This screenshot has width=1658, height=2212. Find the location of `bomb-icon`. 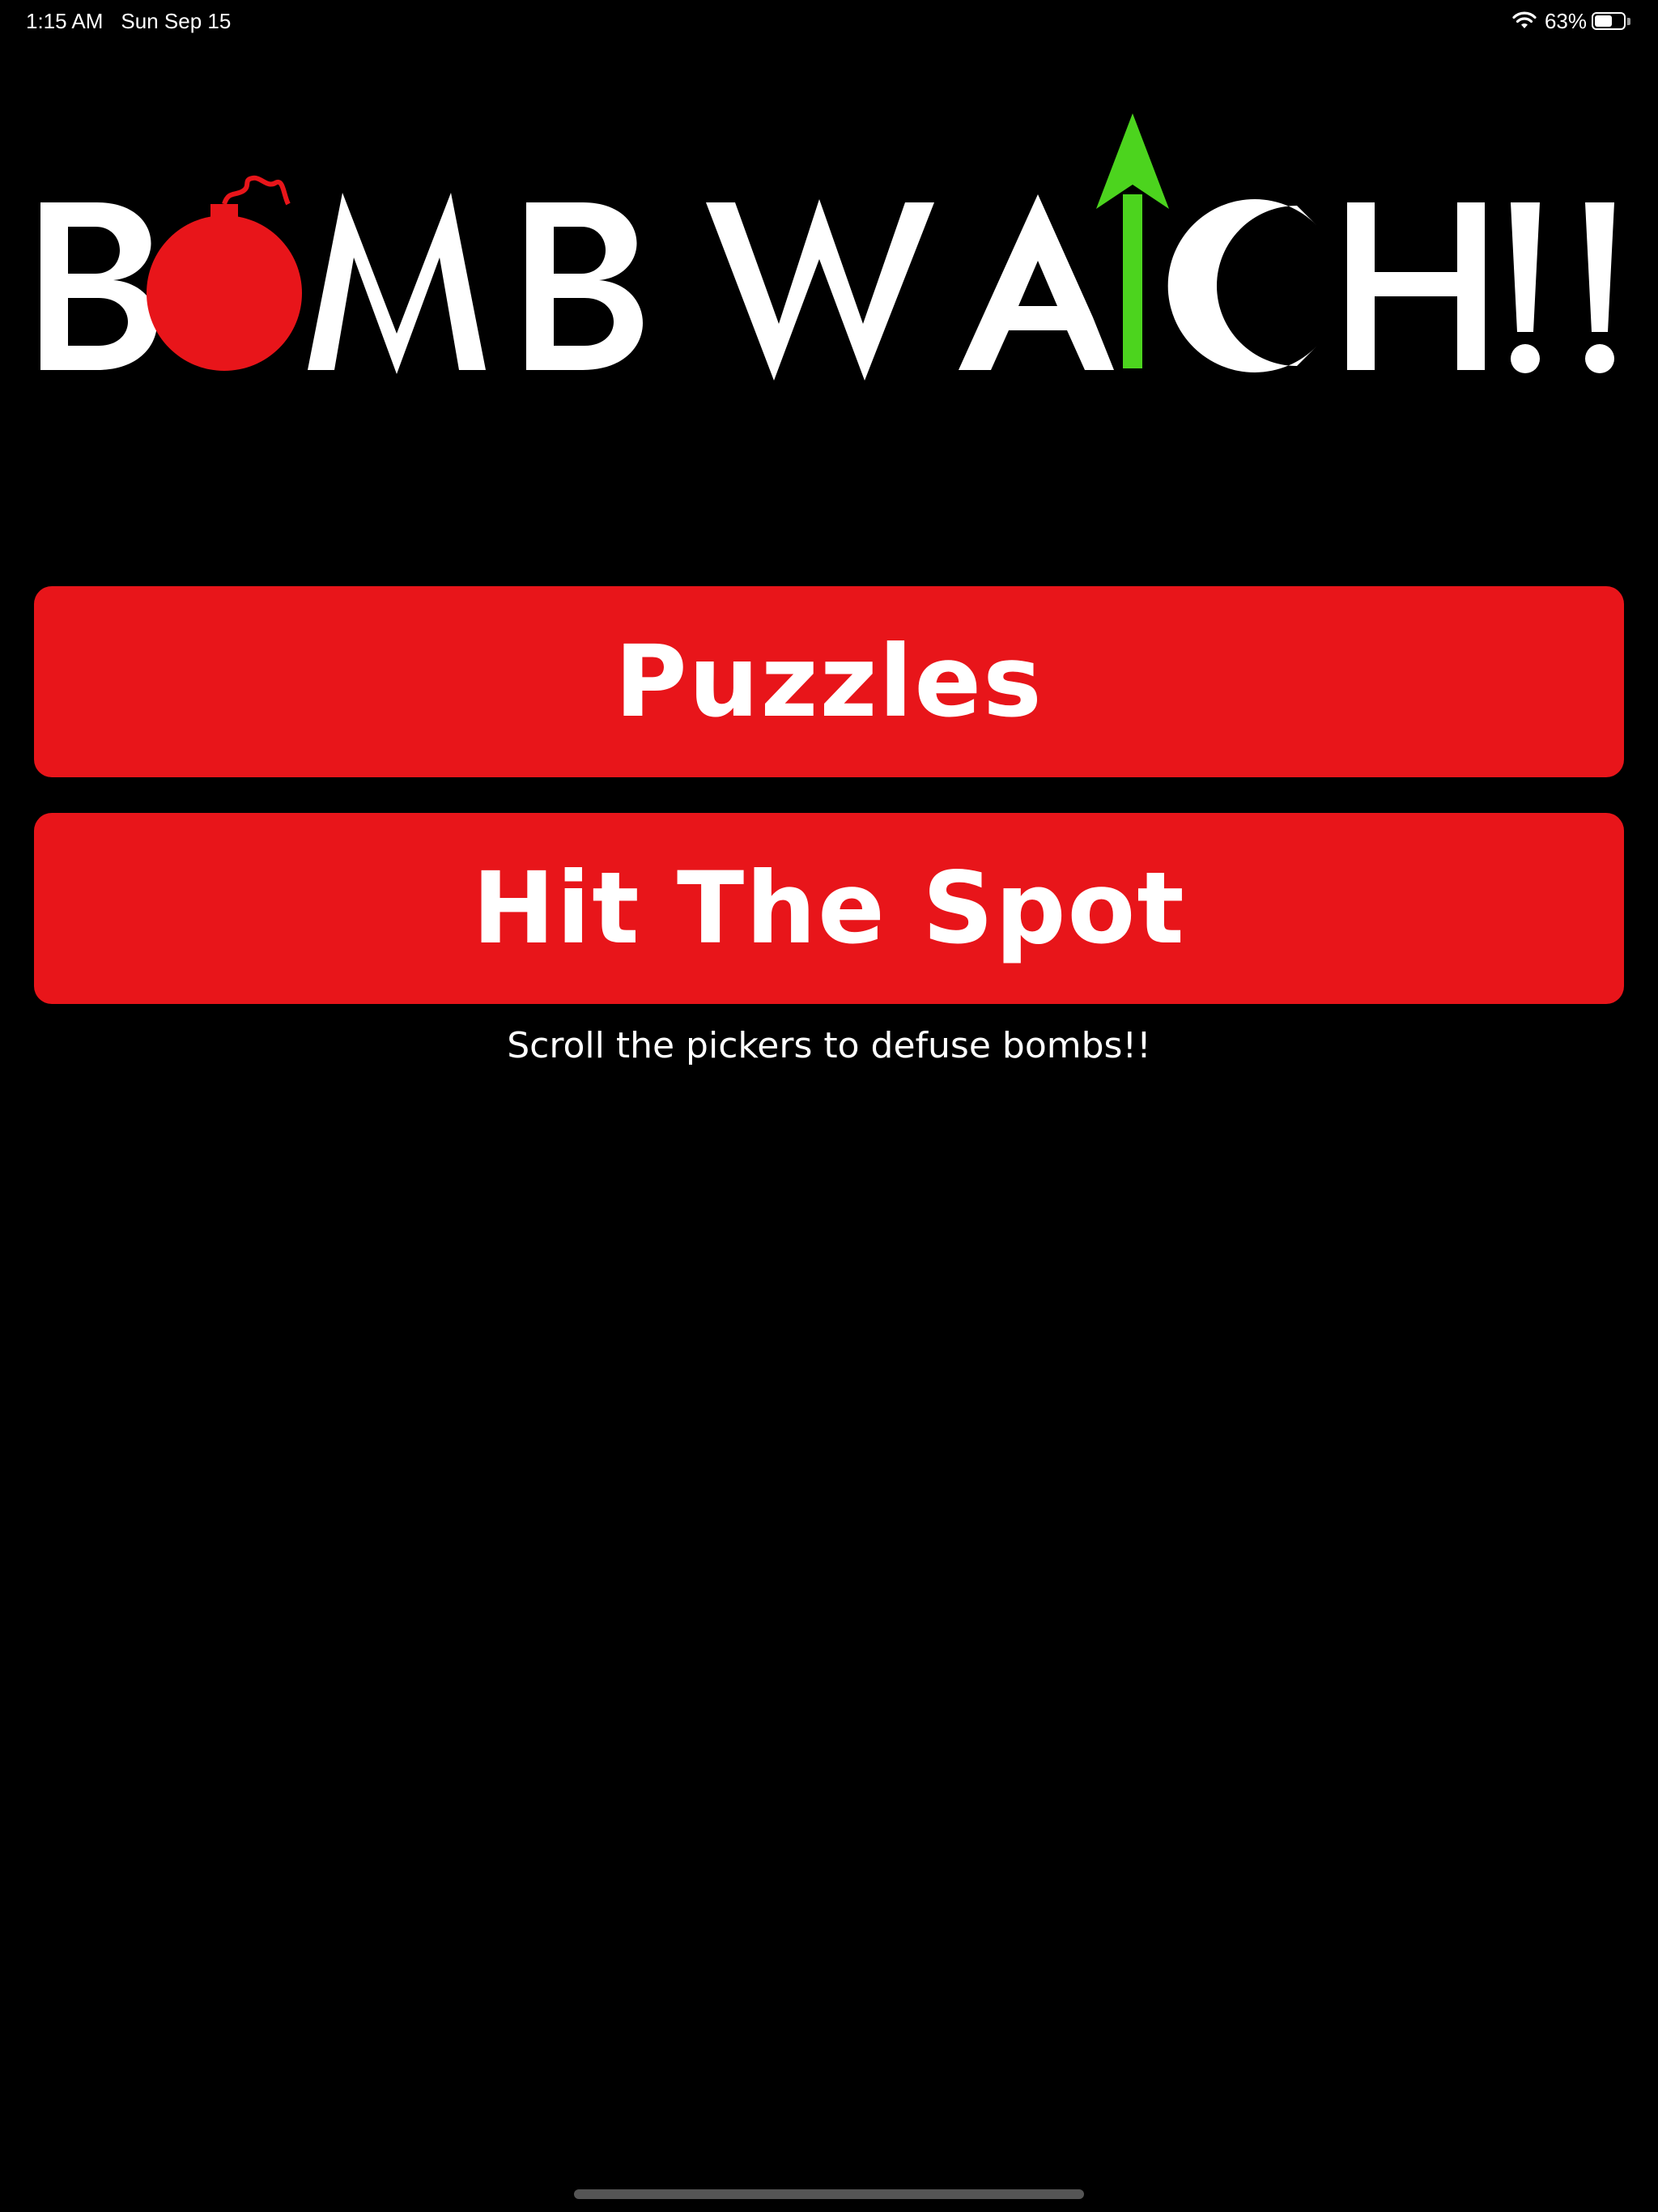

bomb-icon is located at coordinates (224, 273).